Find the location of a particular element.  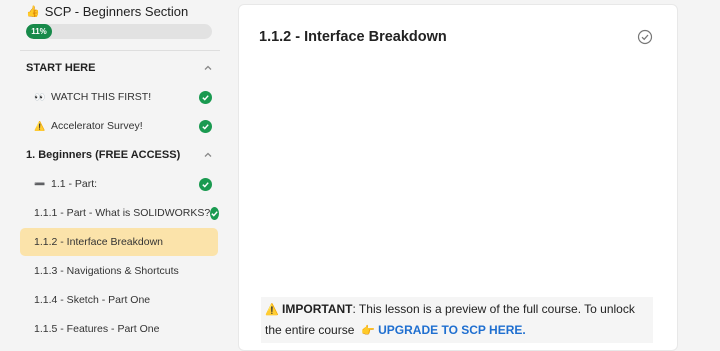

lesson-label: 1.1.3 - Navigations & Shortcuts is located at coordinates (106, 271).